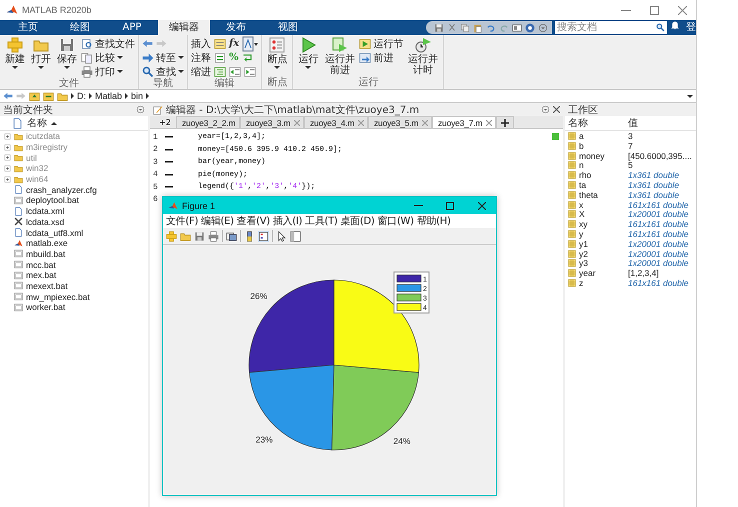 The image size is (738, 507). What do you see at coordinates (588, 195) in the screenshot?
I see `variable-name: theta` at bounding box center [588, 195].